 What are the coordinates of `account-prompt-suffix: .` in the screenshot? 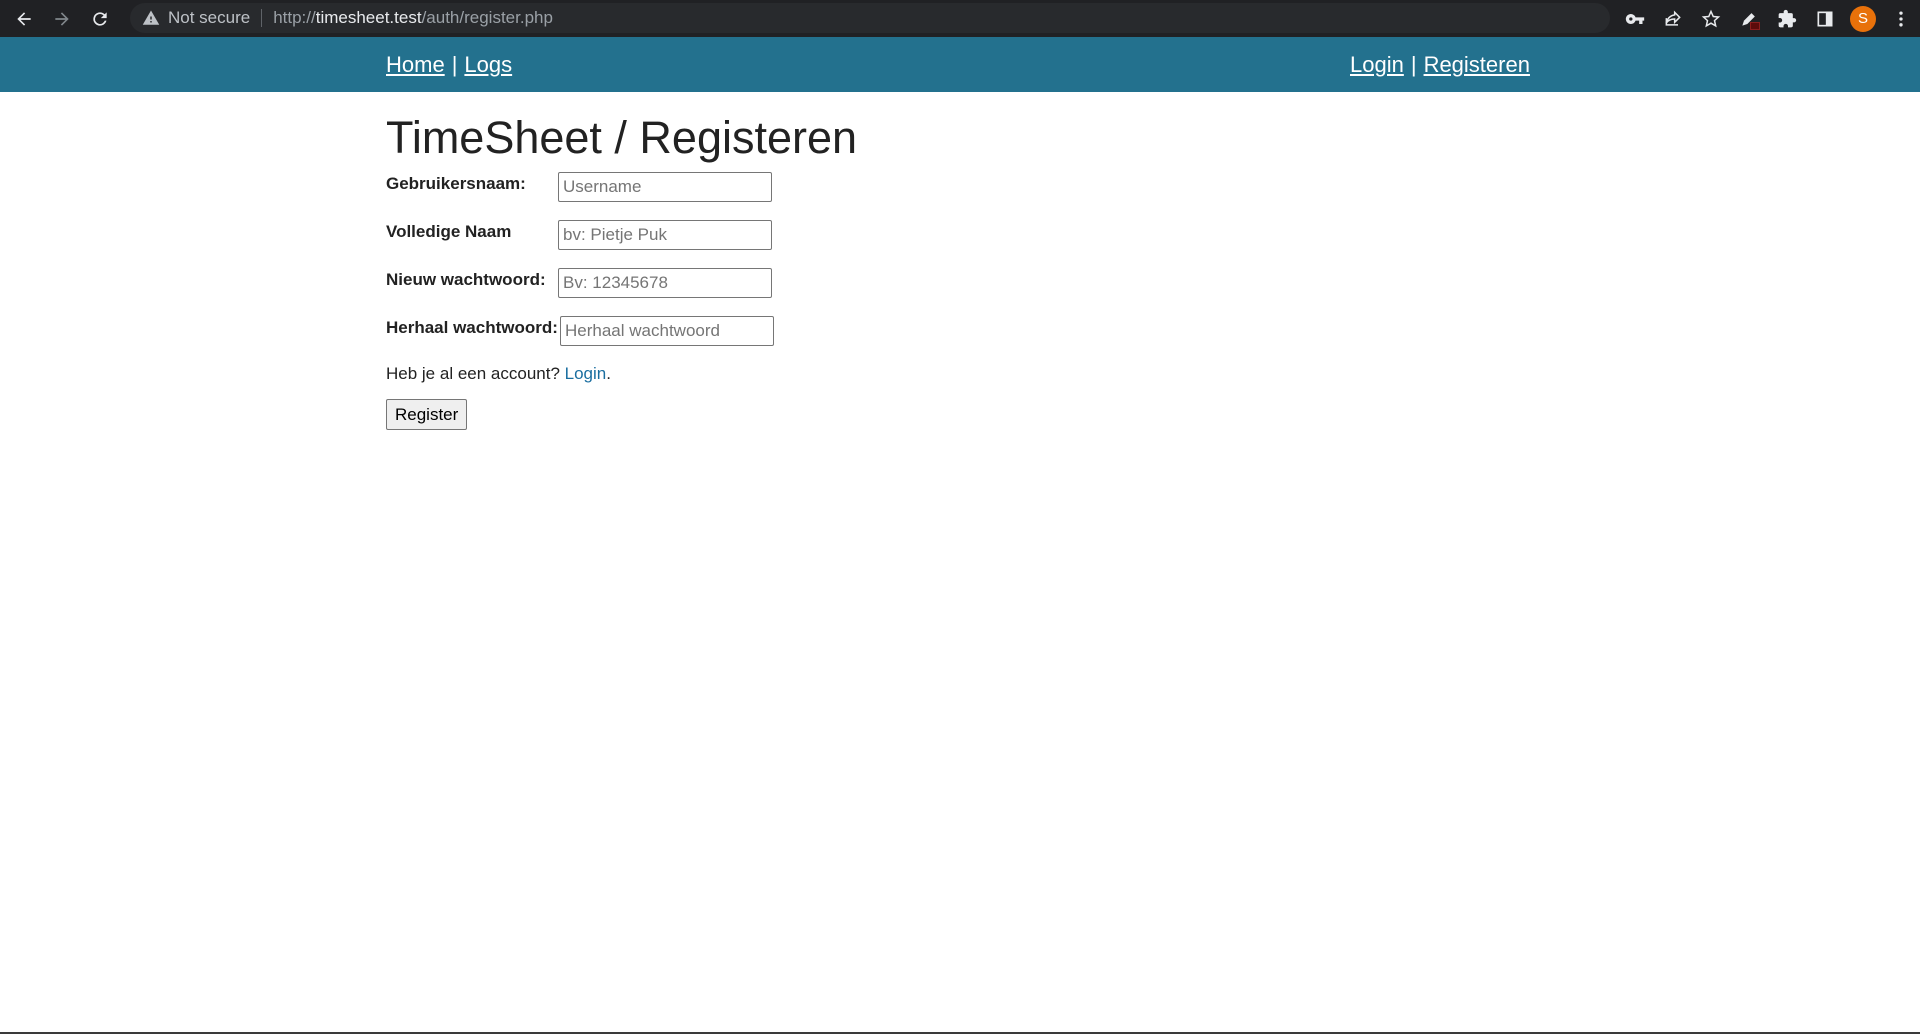 It's located at (608, 373).